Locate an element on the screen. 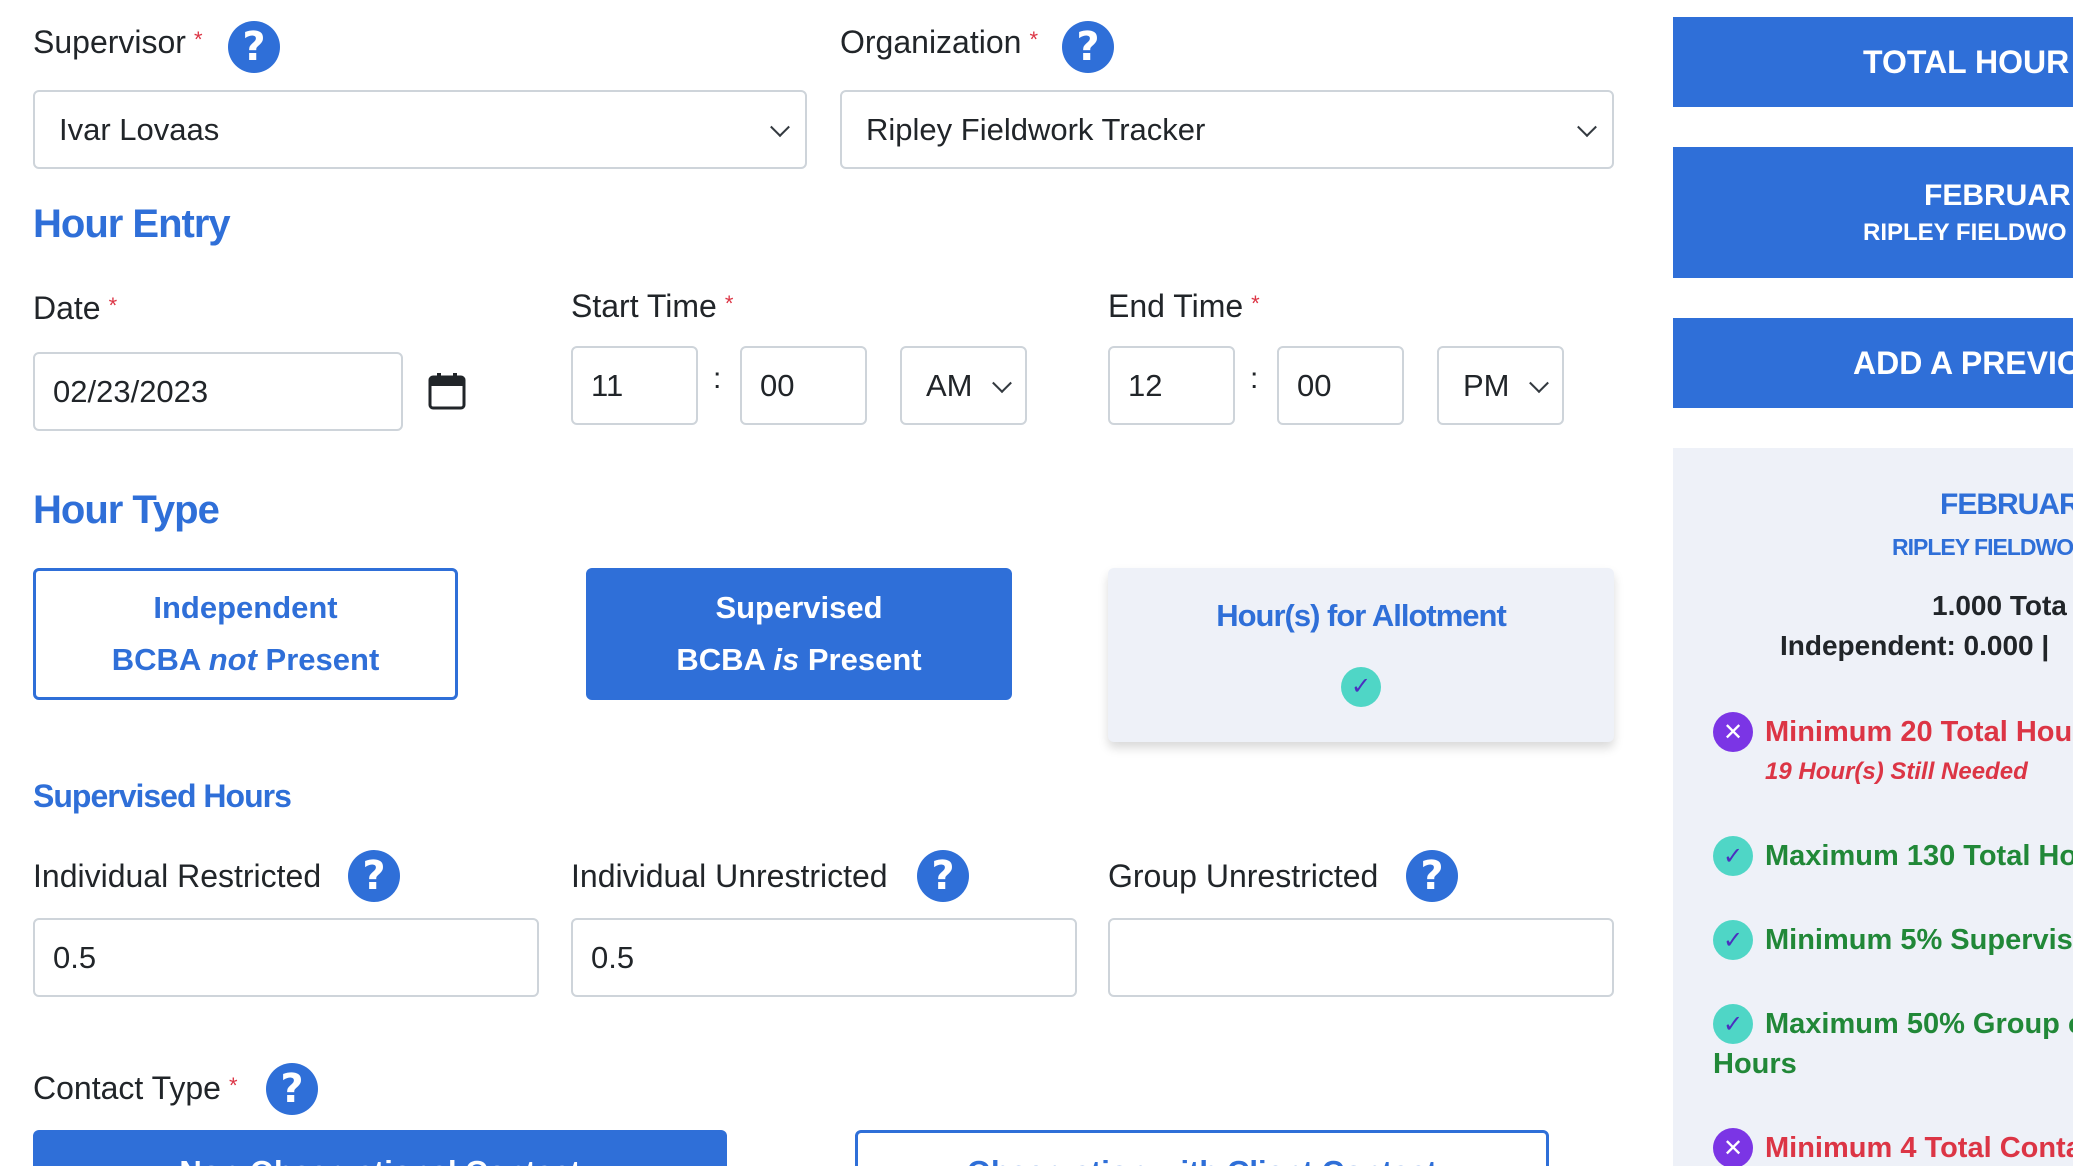  requirement-text-continued: Hours is located at coordinates (1755, 1064).